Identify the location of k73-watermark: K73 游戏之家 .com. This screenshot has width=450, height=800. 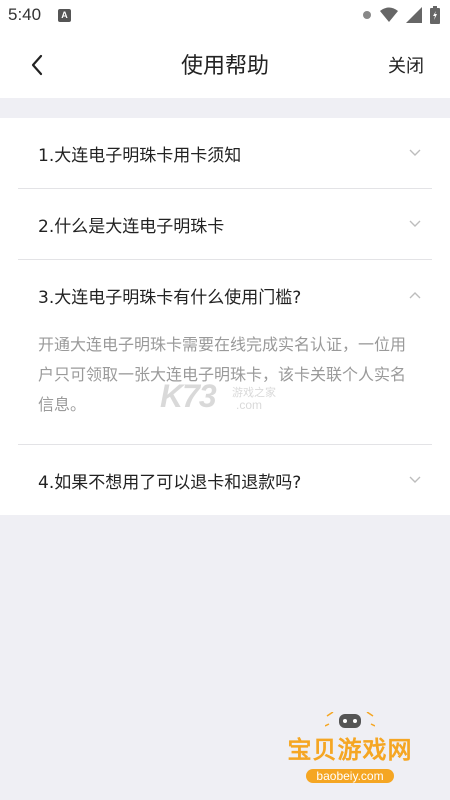
(230, 398).